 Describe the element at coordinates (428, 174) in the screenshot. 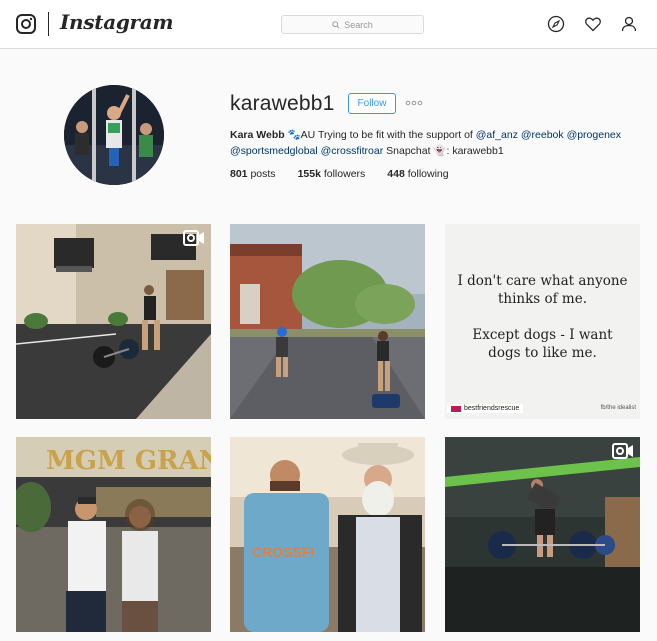

I see `following-label: following` at that location.